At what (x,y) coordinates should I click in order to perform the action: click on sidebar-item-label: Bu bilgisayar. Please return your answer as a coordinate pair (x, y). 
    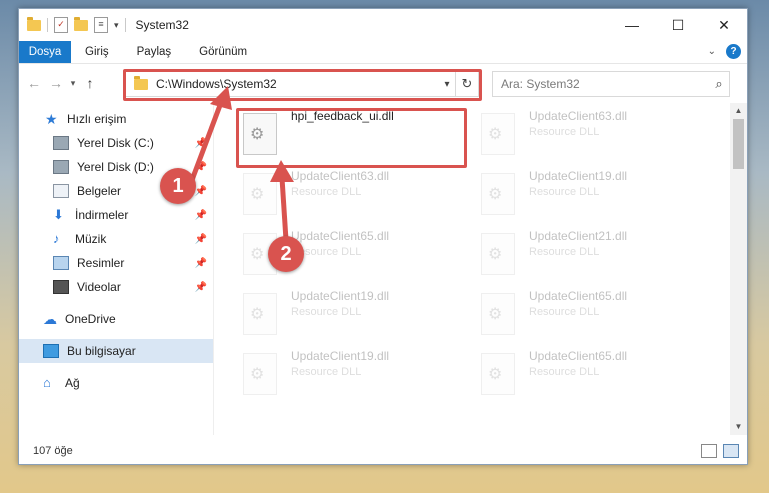
    Looking at the image, I should click on (101, 351).